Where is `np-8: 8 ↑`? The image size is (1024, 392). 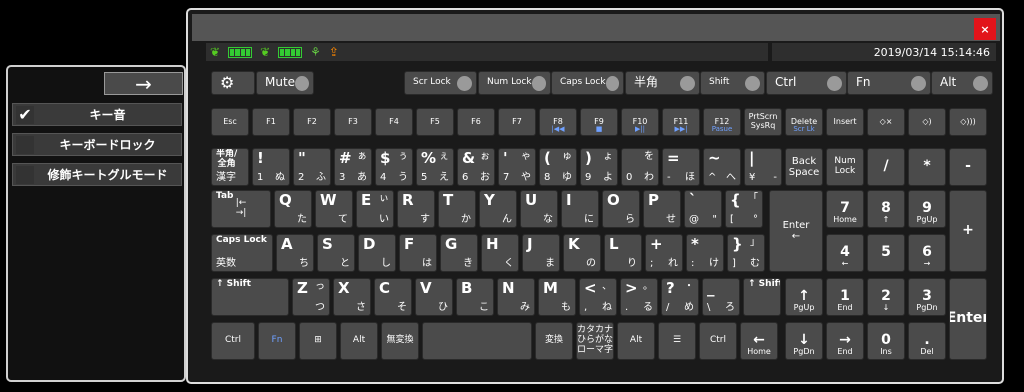 np-8: 8 ↑ is located at coordinates (886, 209).